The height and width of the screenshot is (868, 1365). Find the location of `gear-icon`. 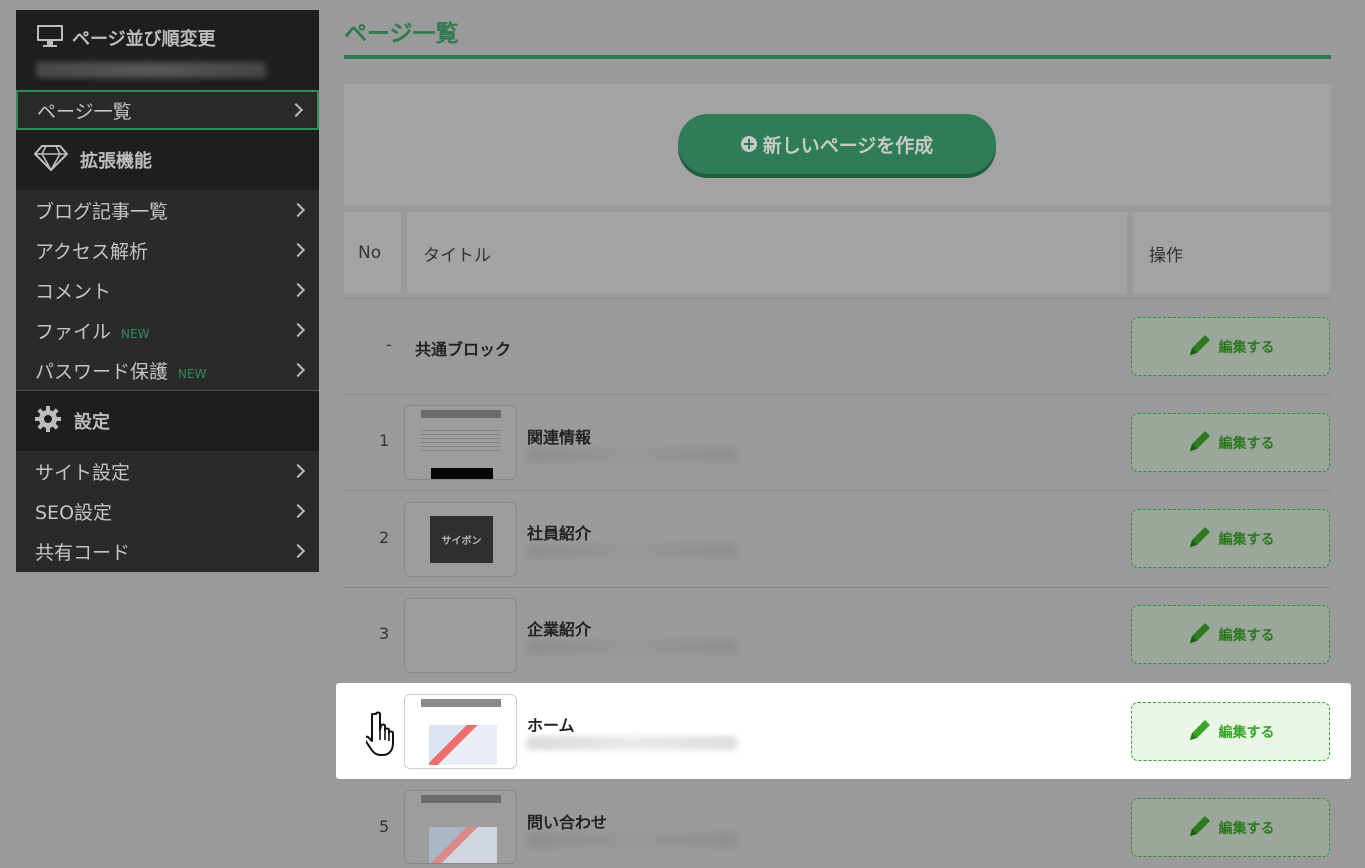

gear-icon is located at coordinates (48, 421).